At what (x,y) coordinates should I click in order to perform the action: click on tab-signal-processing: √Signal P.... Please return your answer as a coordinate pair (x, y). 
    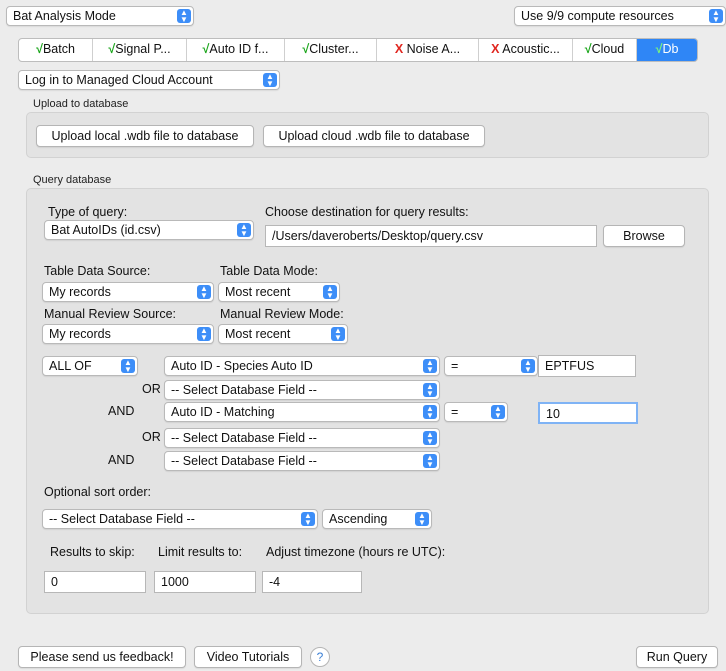
    Looking at the image, I should click on (140, 50).